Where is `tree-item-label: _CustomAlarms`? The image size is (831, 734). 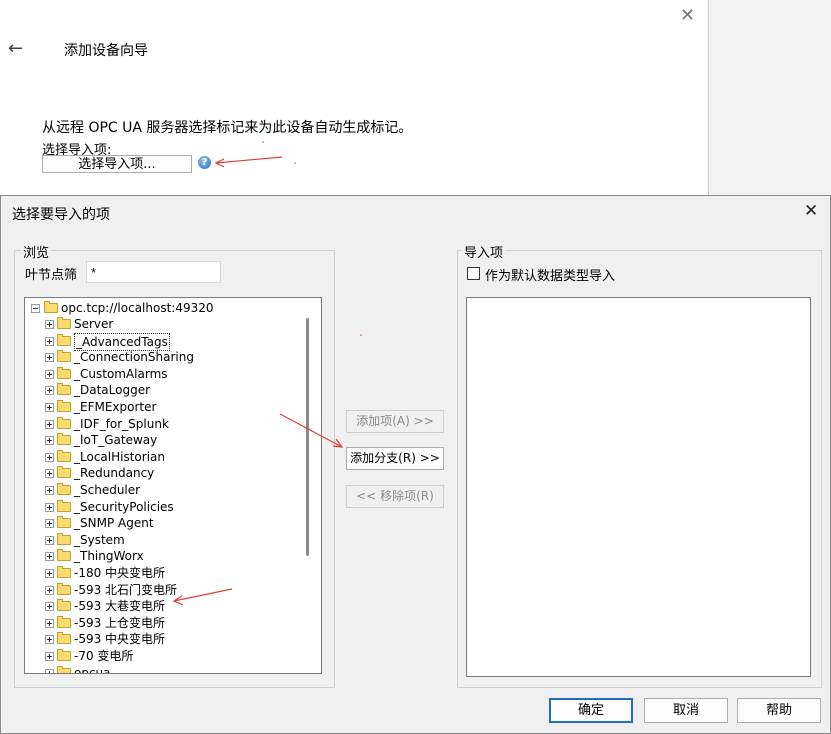 tree-item-label: _CustomAlarms is located at coordinates (121, 373).